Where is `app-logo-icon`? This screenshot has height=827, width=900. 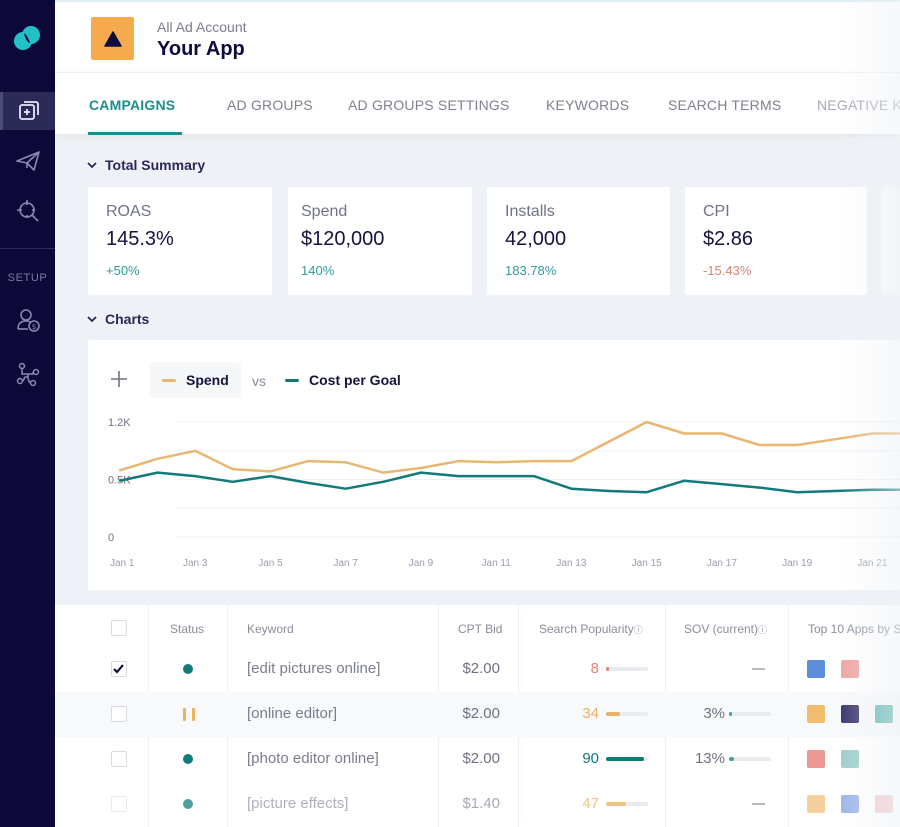 app-logo-icon is located at coordinates (27, 38).